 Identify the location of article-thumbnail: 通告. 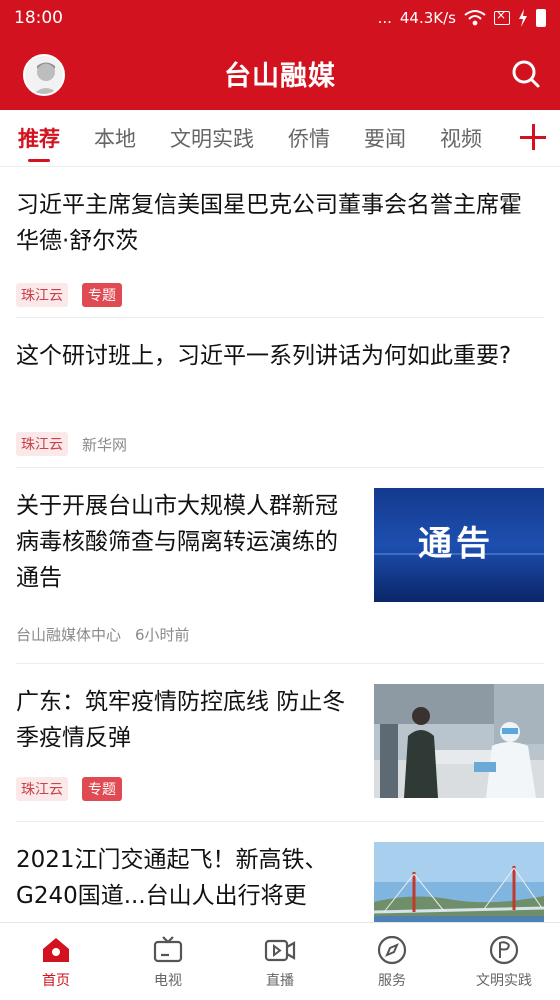
(459, 545).